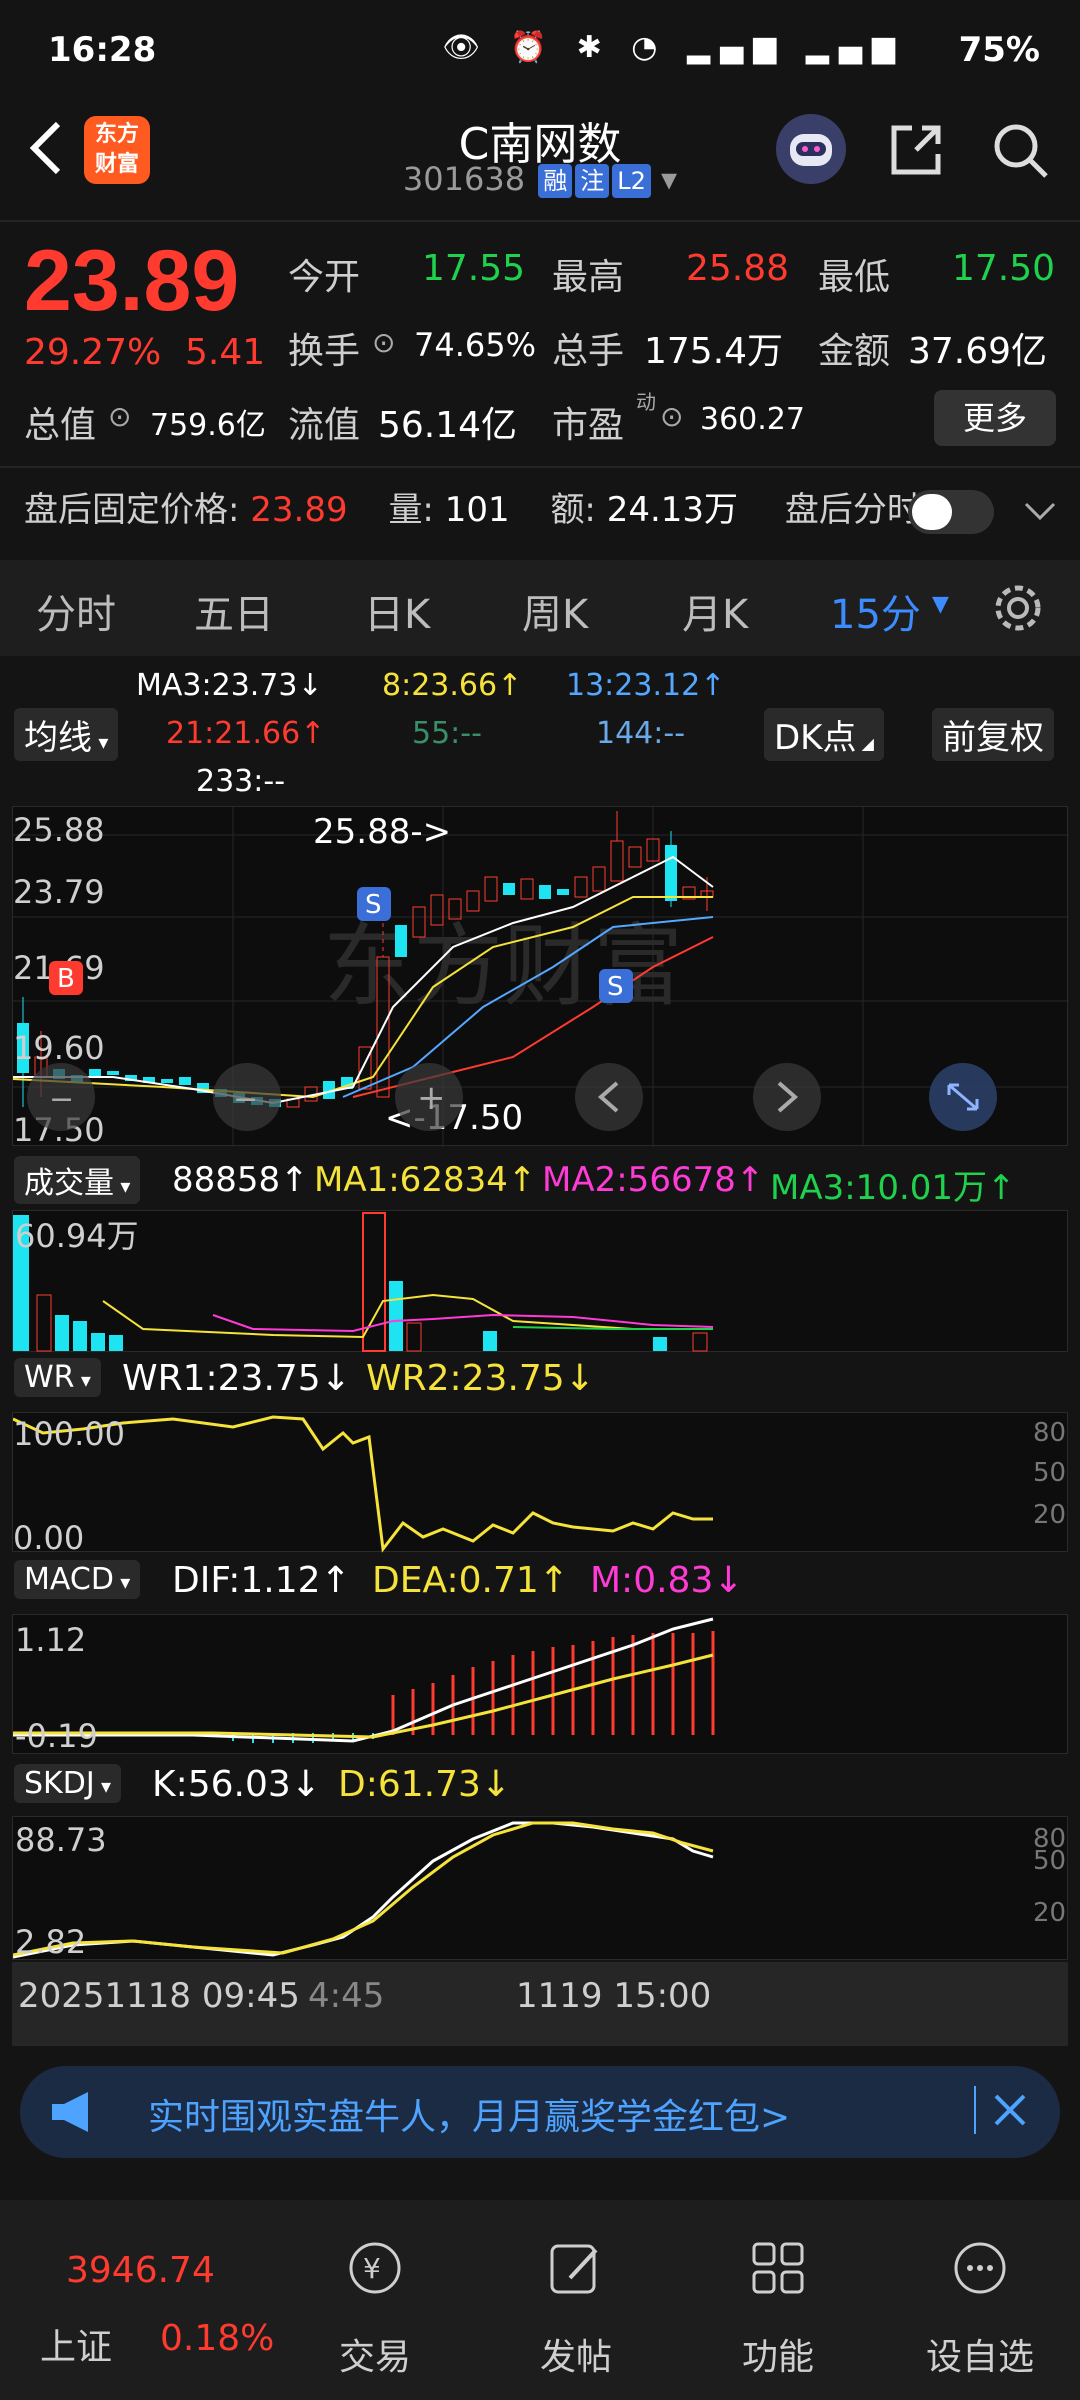  What do you see at coordinates (815, 738) in the screenshot?
I see `dk-point-label: DK点` at bounding box center [815, 738].